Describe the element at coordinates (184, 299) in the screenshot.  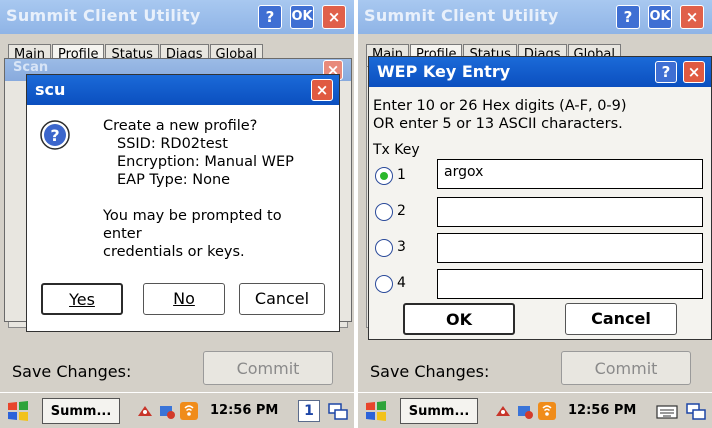
I see `no-button: No` at that location.